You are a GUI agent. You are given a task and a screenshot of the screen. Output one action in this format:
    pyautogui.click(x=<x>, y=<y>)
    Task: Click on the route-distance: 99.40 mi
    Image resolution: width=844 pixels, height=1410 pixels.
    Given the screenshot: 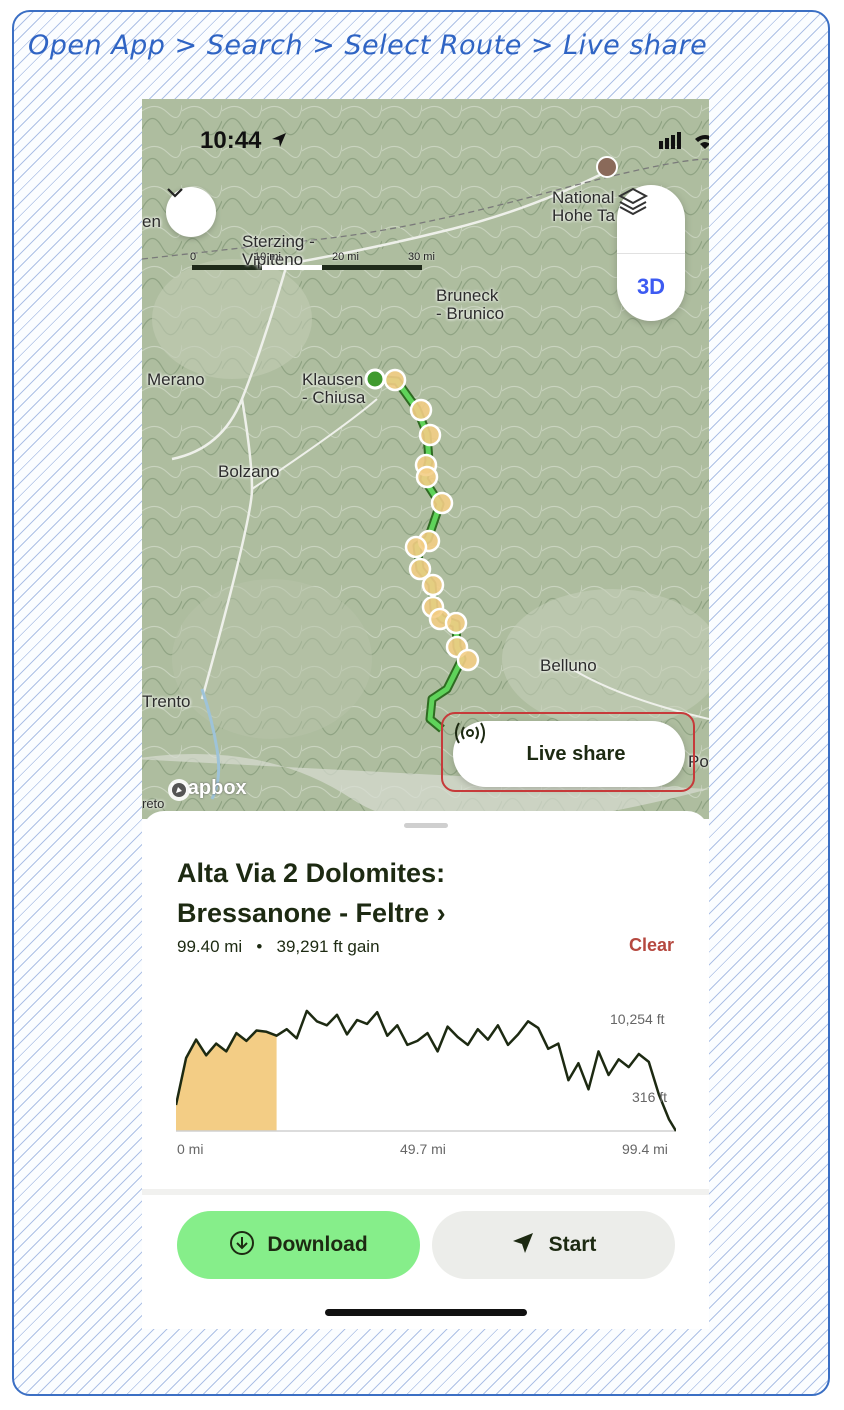 What is the action you would take?
    pyautogui.click(x=210, y=946)
    